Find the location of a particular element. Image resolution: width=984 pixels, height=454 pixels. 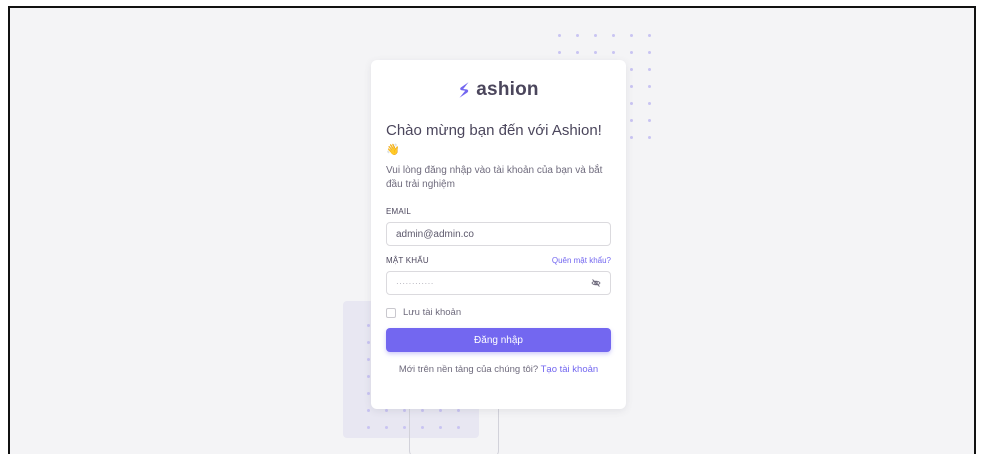

password-masked-value: ············ is located at coordinates (415, 283).